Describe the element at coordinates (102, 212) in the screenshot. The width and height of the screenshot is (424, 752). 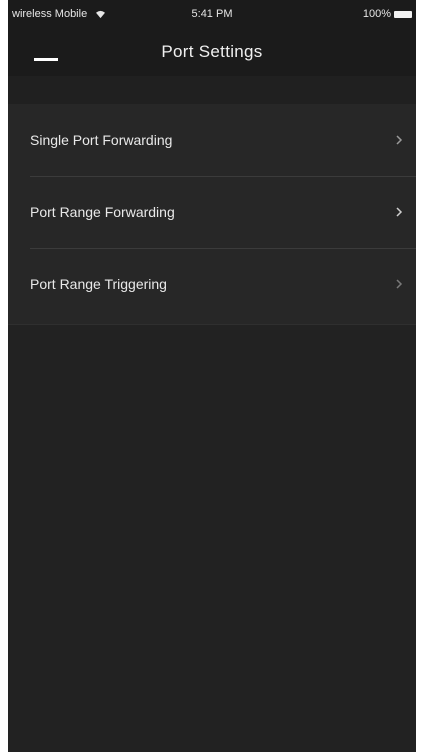
I see `list-item-label: Port Range Forwarding` at that location.